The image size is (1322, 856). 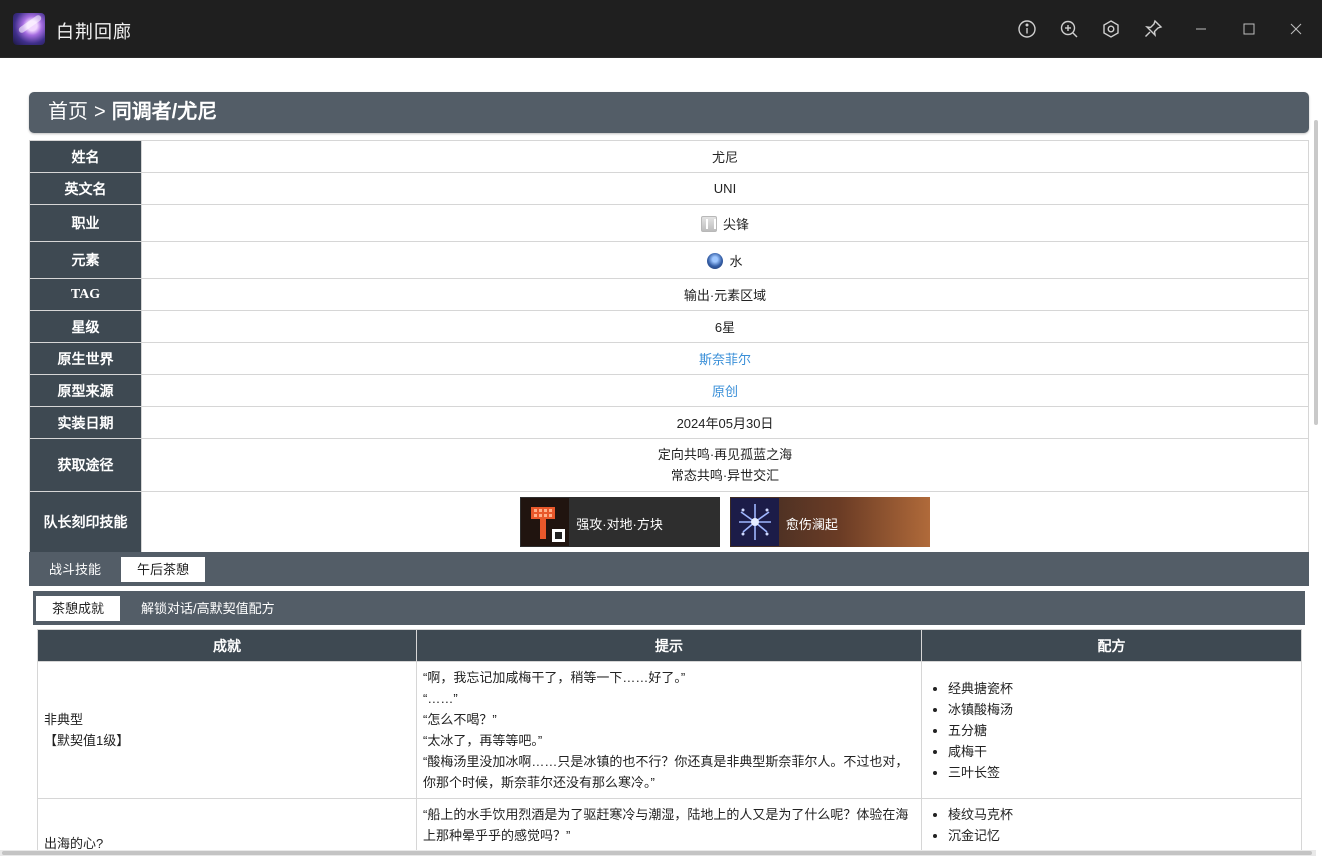 What do you see at coordinates (545, 522) in the screenshot?
I see `hammer-icon` at bounding box center [545, 522].